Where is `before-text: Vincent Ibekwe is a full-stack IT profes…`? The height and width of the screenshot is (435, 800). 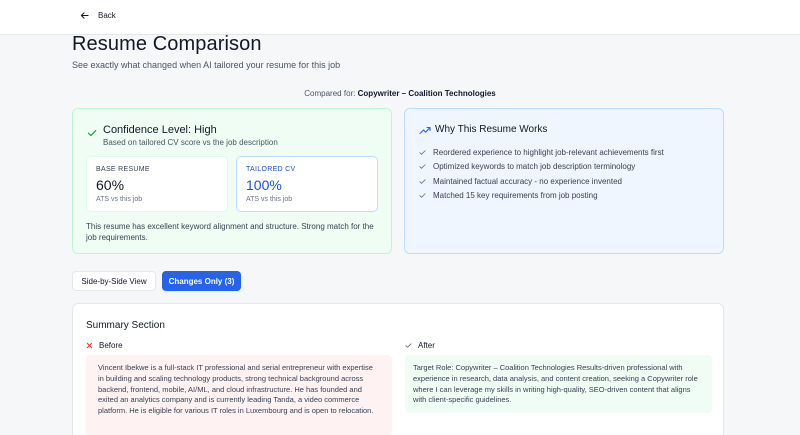
before-text: Vincent Ibekwe is a full-stack IT profes… is located at coordinates (239, 395).